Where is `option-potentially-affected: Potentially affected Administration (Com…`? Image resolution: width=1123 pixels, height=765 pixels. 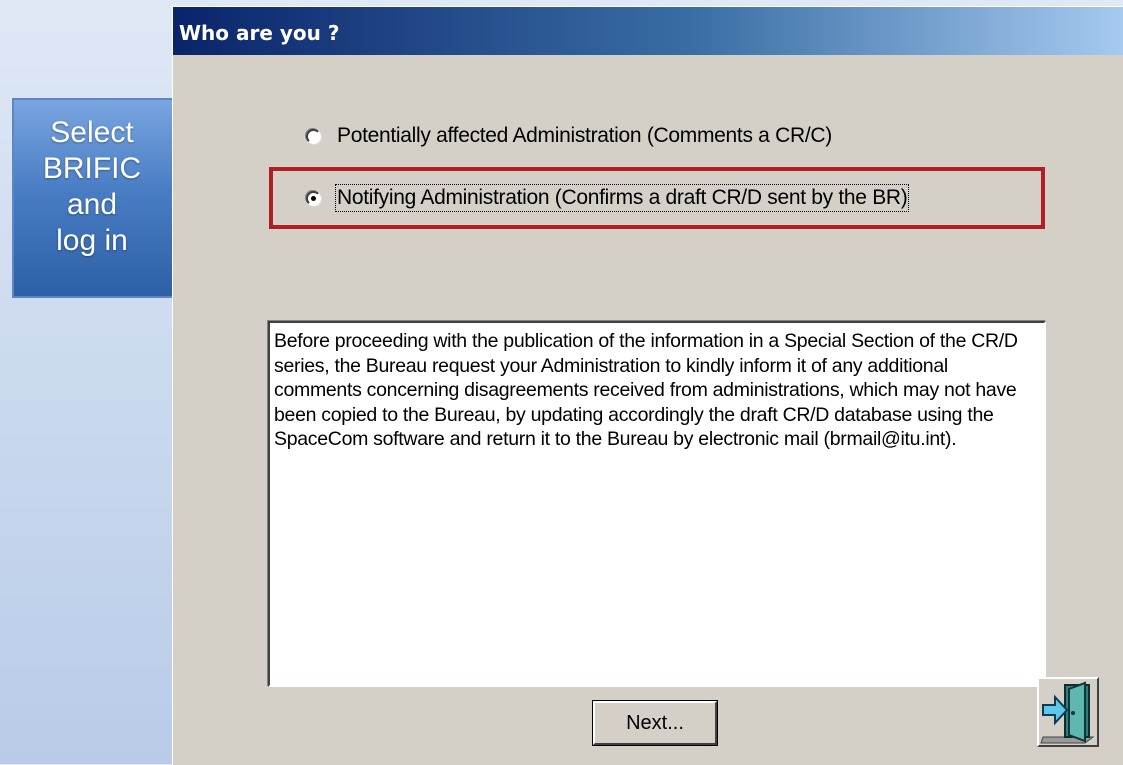
option-potentially-affected: Potentially affected Administration (Com… is located at coordinates (569, 136).